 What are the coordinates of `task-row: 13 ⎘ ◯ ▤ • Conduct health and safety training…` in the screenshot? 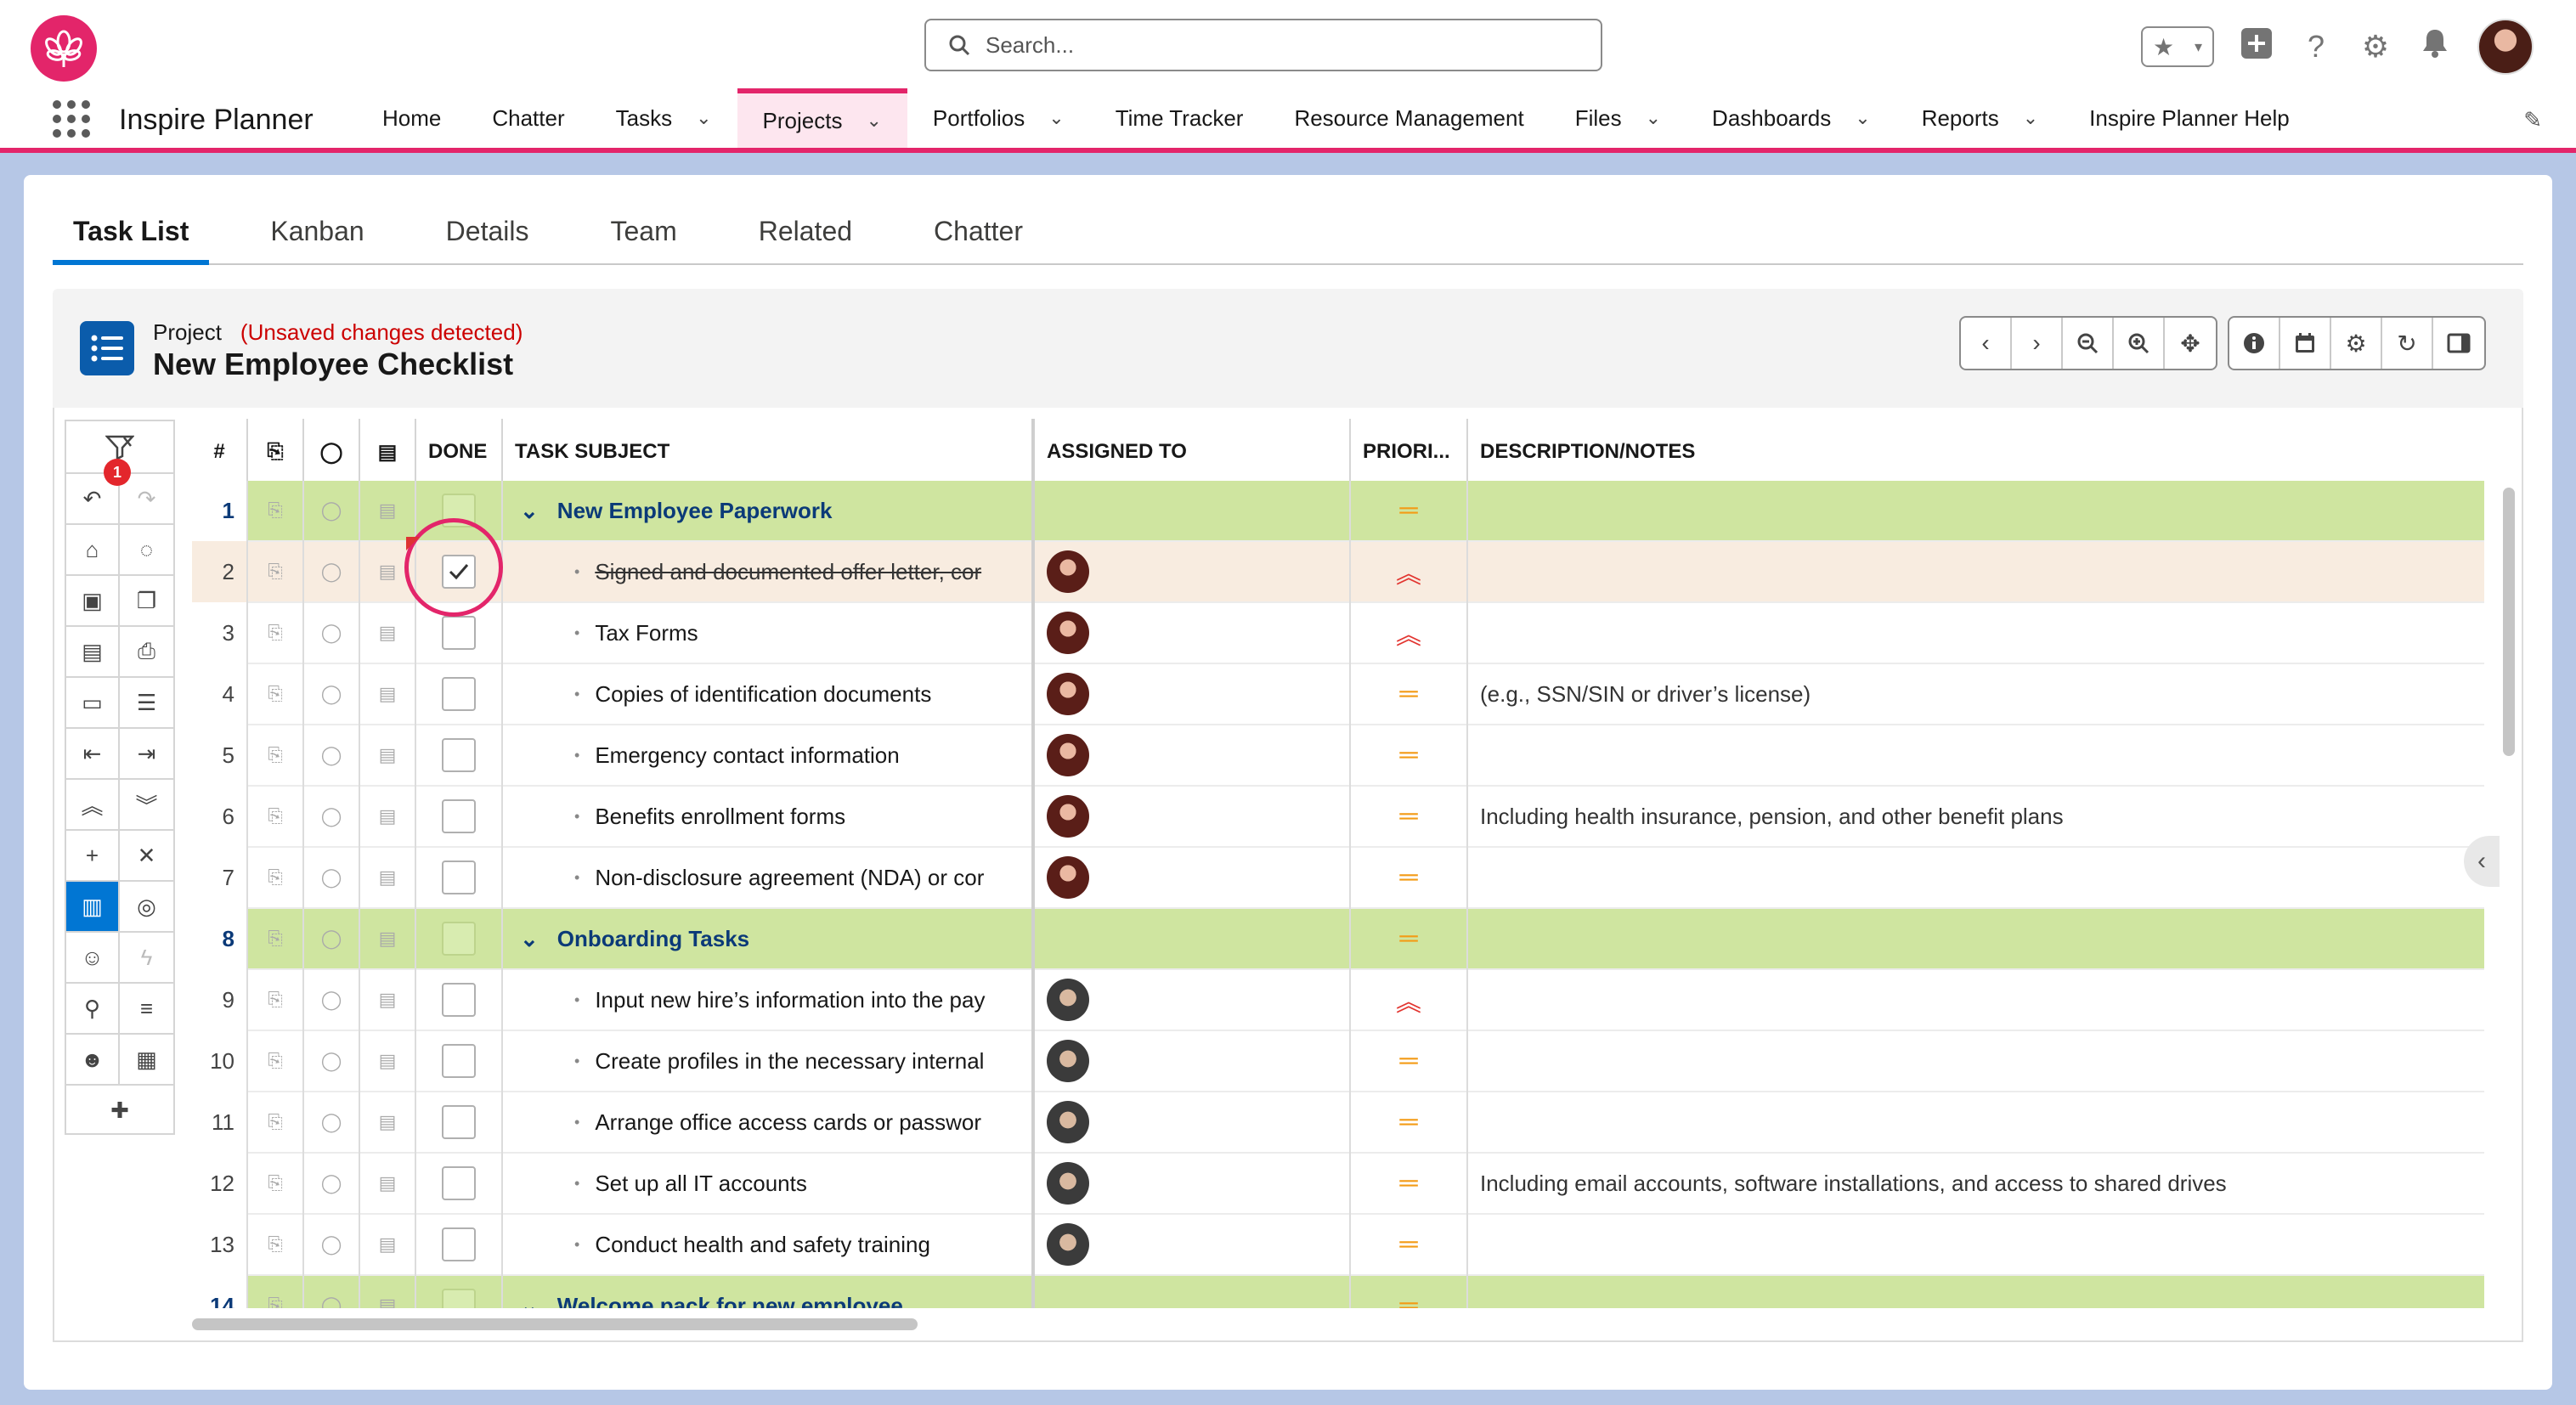 It's located at (1338, 1245).